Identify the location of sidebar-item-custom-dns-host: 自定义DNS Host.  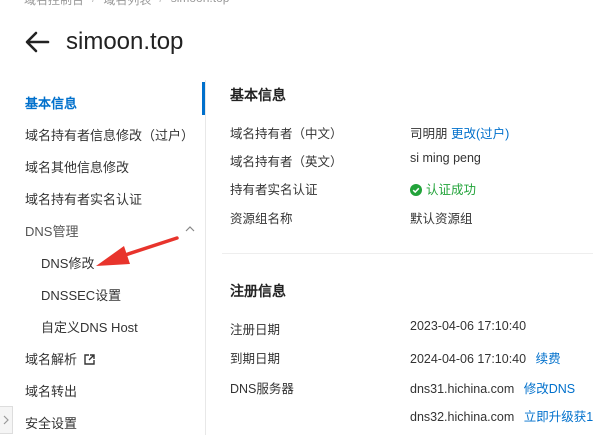
(89, 326).